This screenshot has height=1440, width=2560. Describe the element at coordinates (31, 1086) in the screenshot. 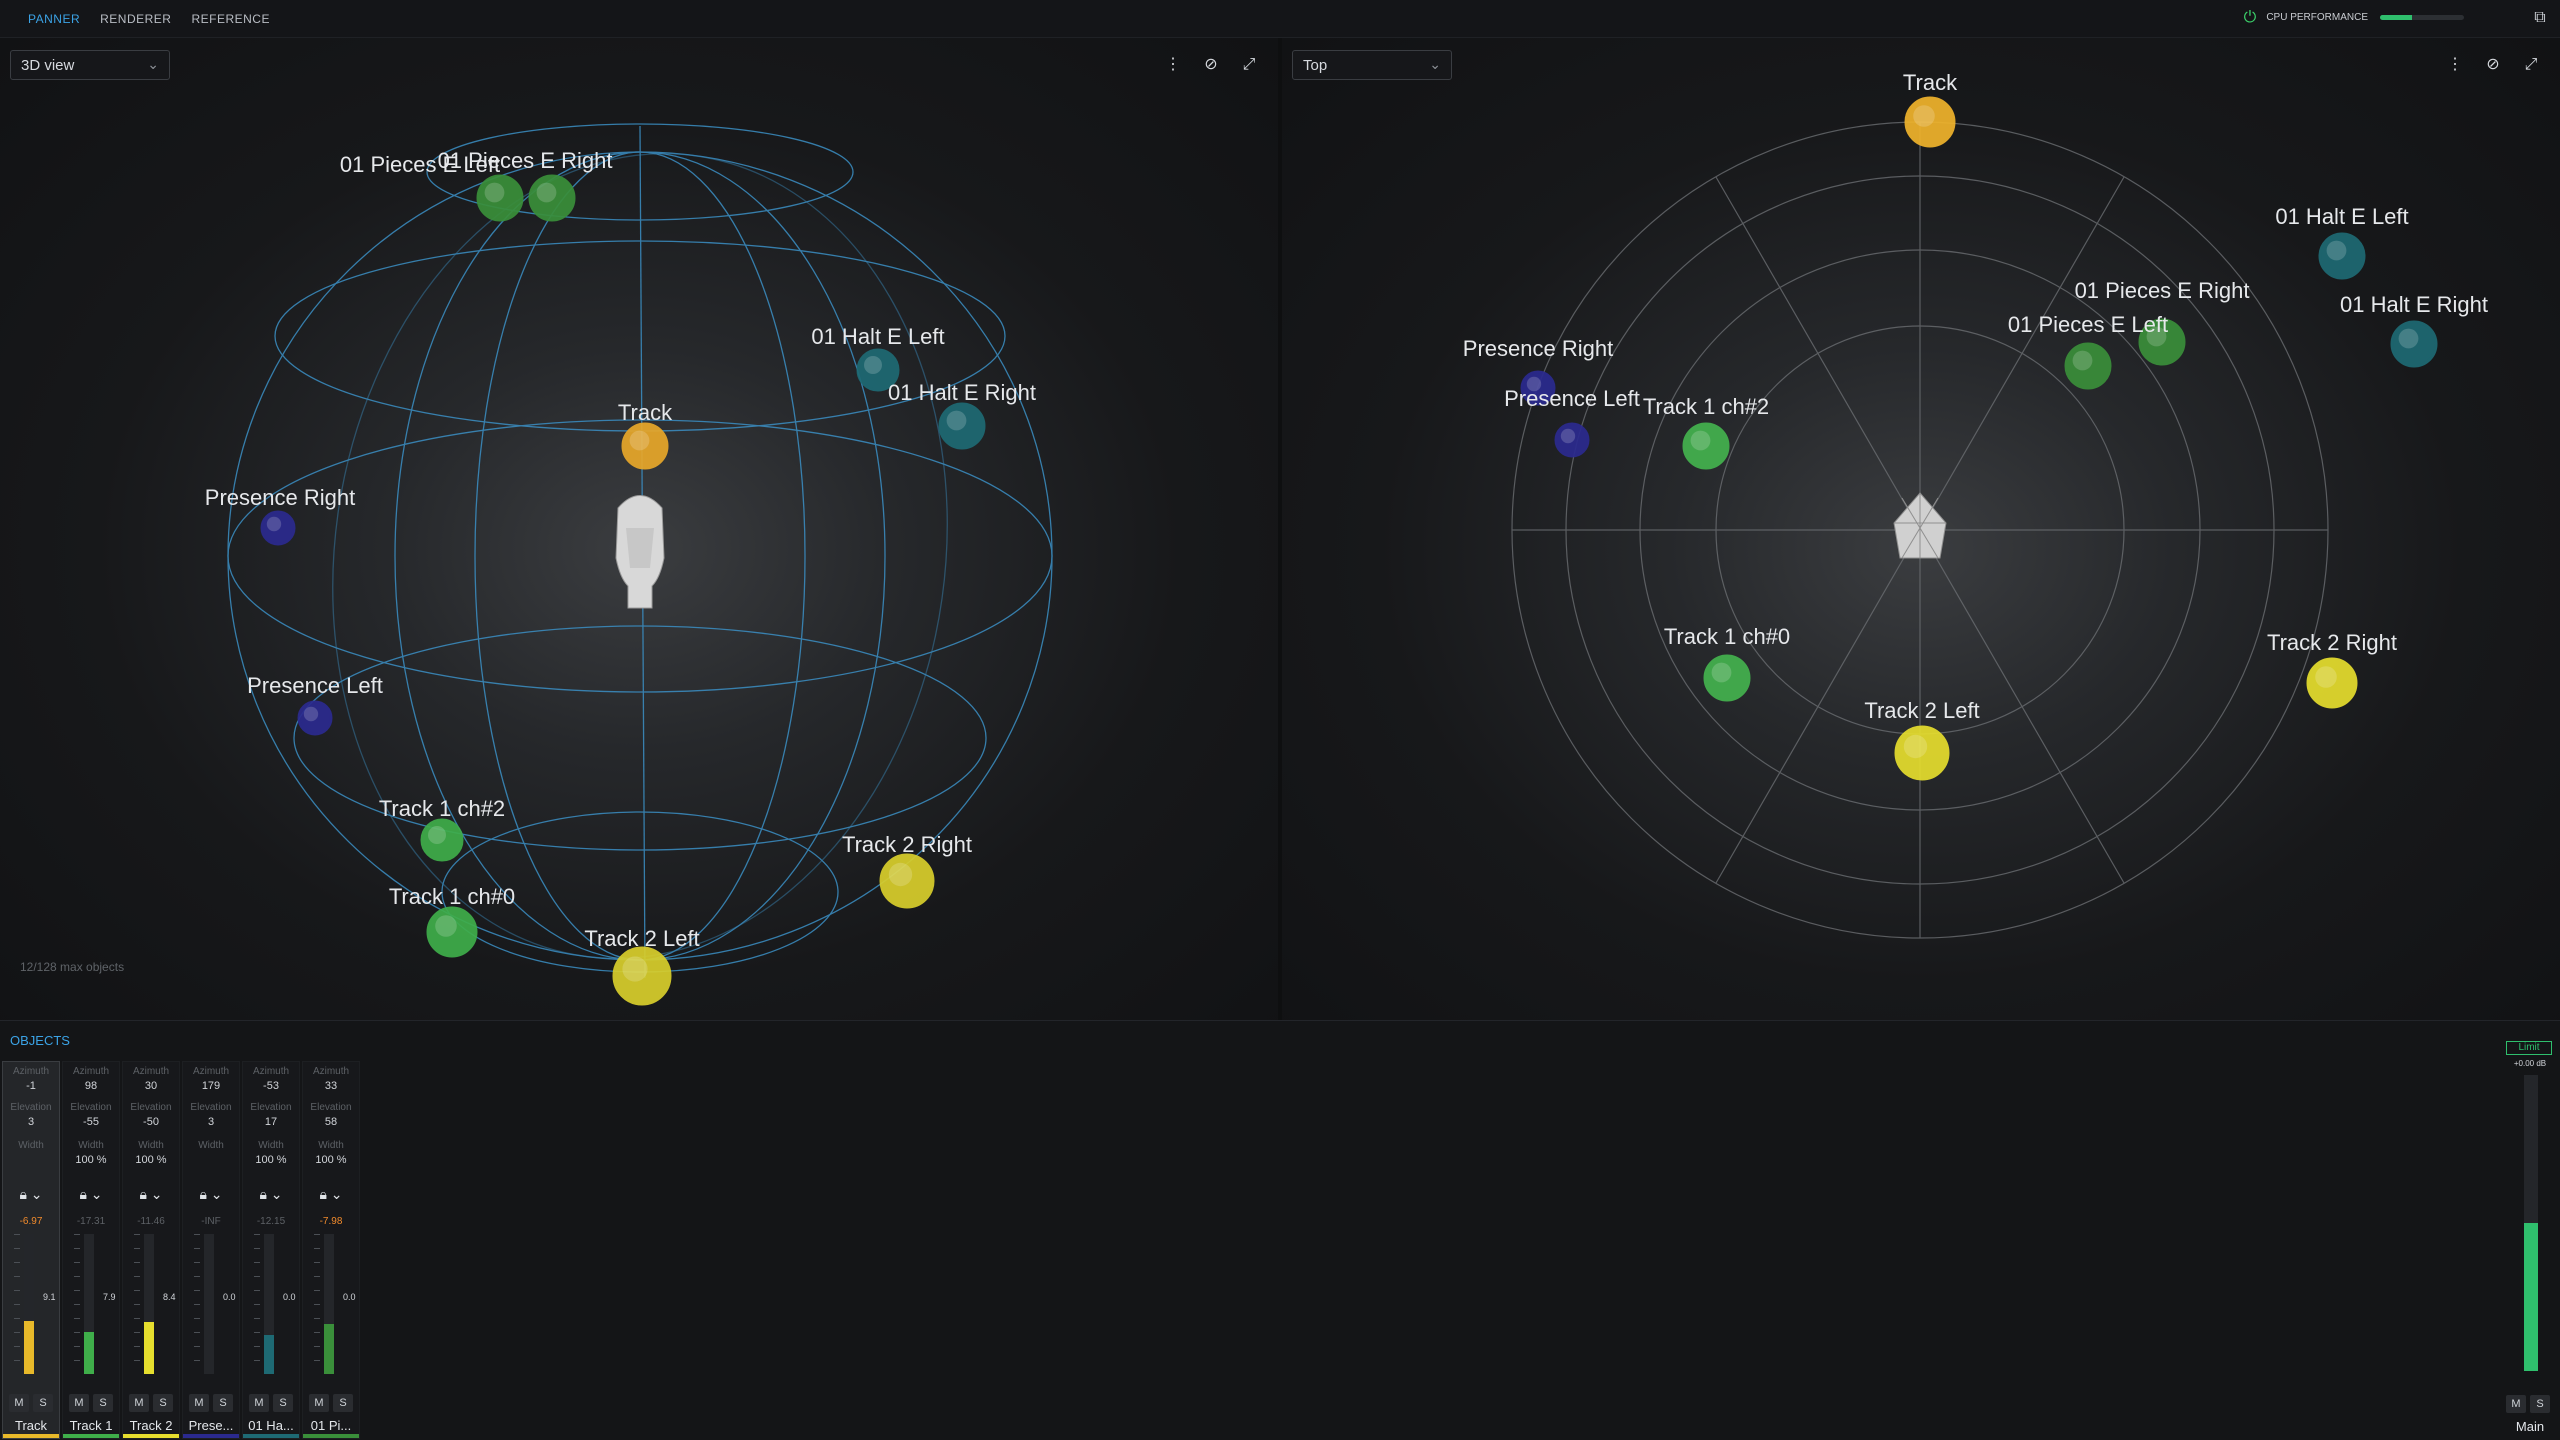

I see `azimuth-value: -1` at that location.